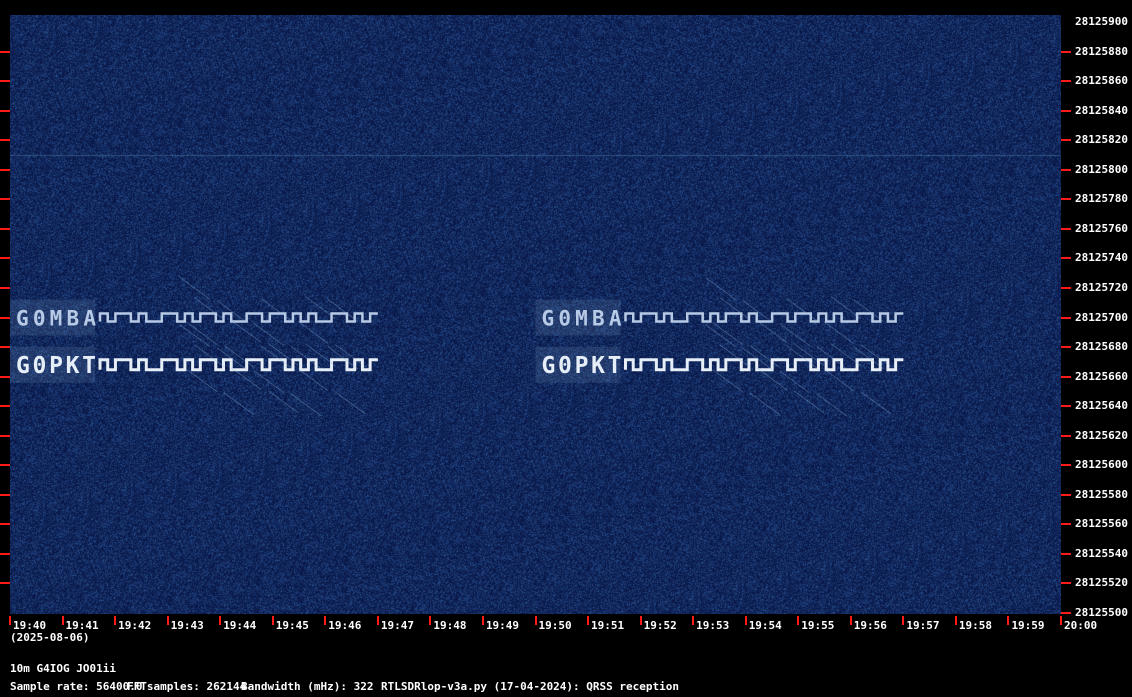  I want to click on time-tick-label: 19:45, so click(292, 625).